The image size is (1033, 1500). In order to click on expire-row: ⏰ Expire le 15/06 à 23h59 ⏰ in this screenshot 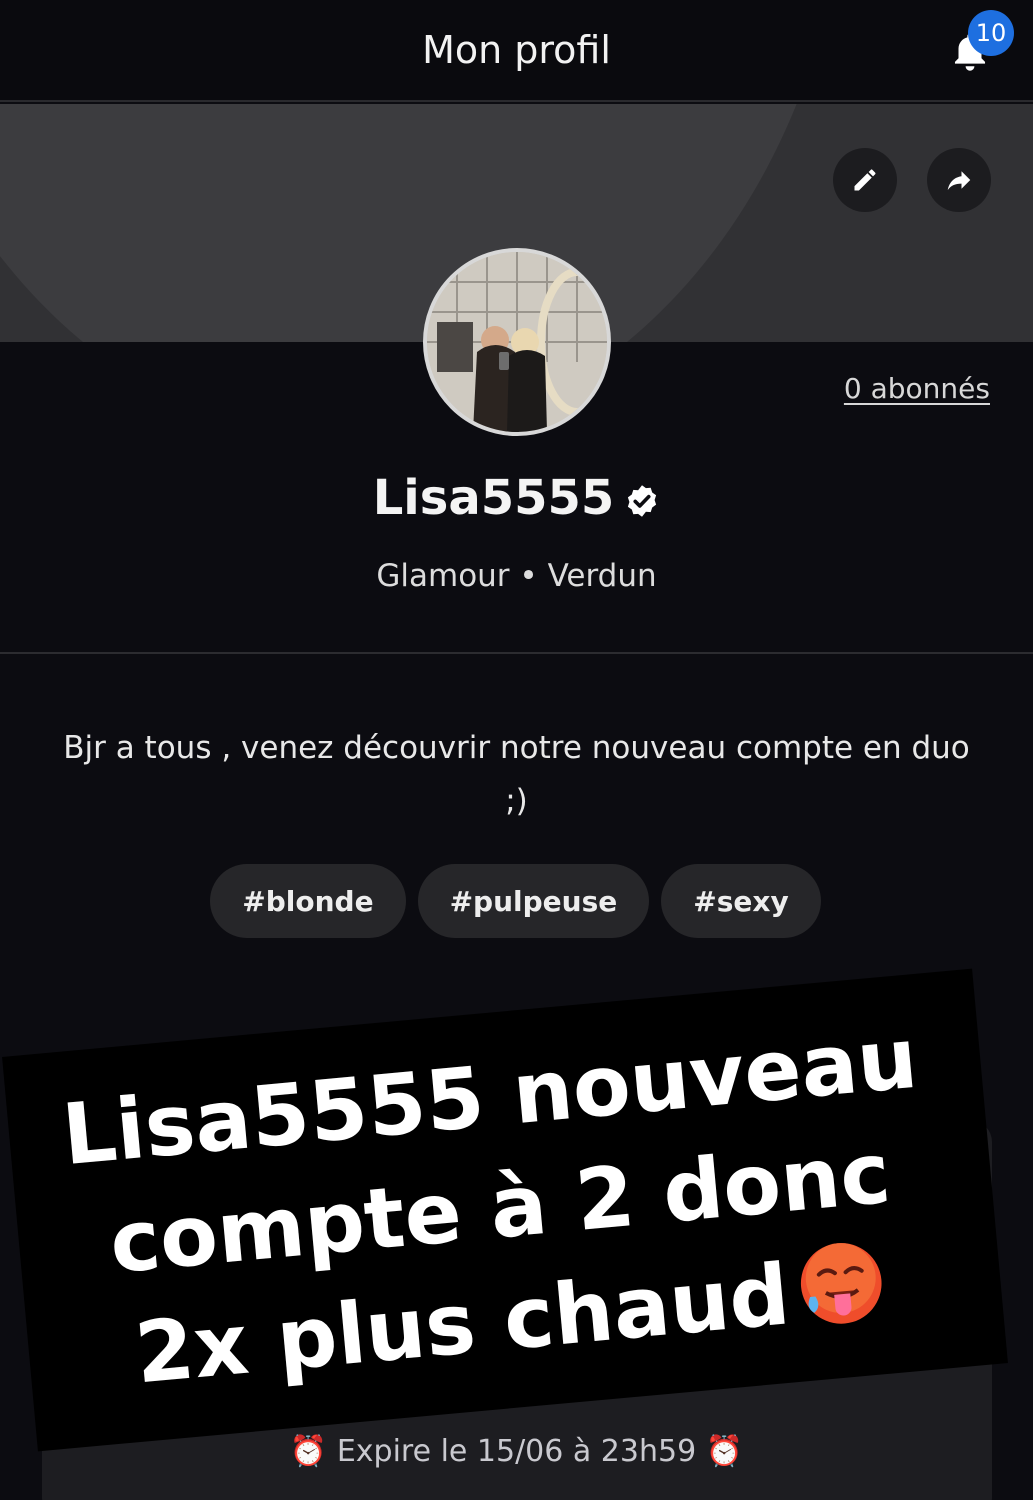, I will do `click(516, 1451)`.